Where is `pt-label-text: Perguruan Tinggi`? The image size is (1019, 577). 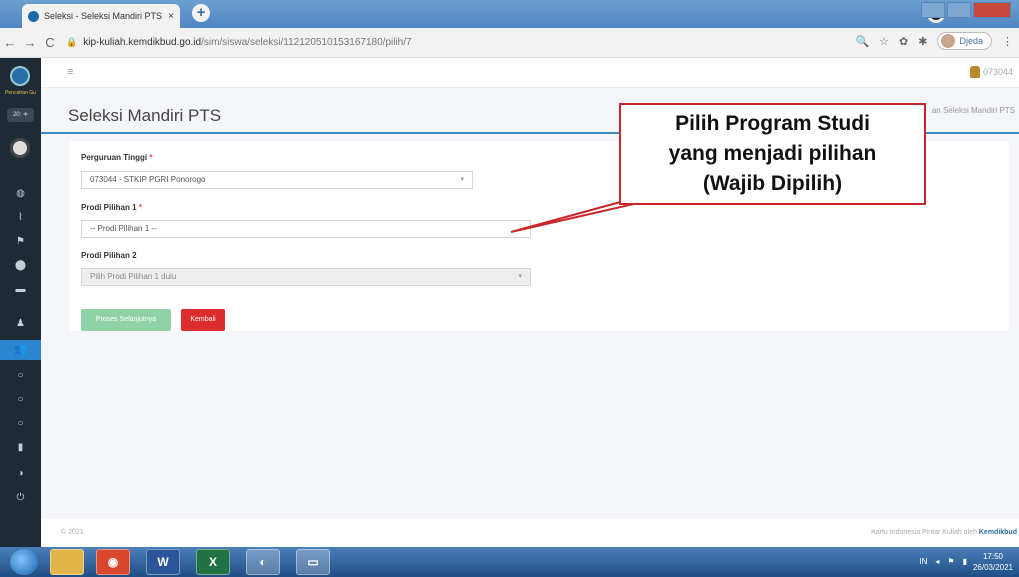 pt-label-text: Perguruan Tinggi is located at coordinates (114, 157).